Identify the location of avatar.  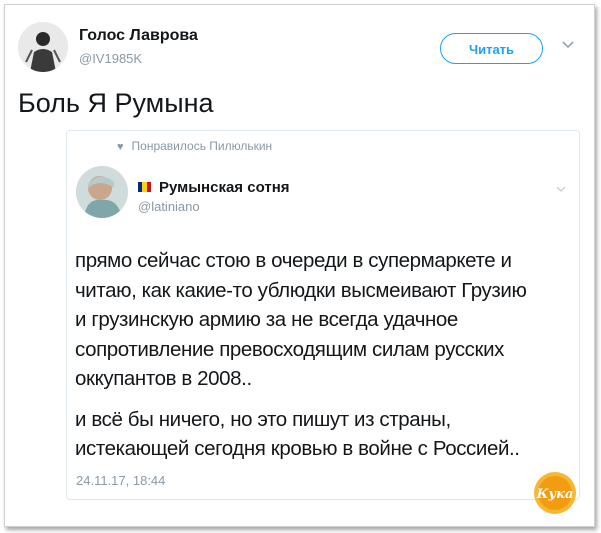
(43, 47).